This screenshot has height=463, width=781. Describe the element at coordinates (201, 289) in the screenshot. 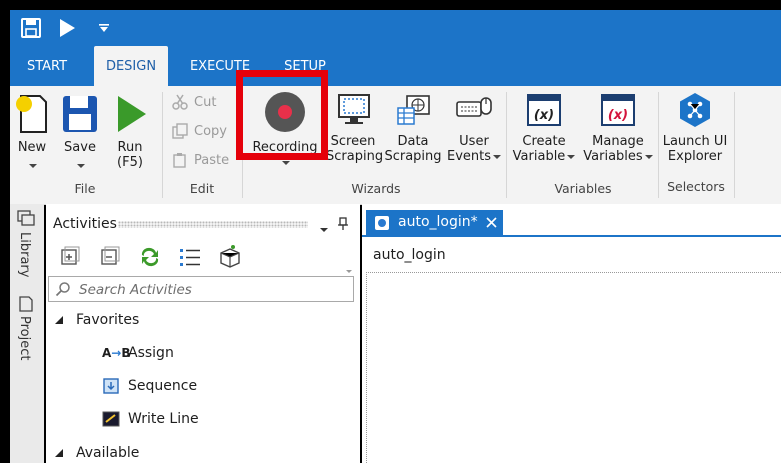

I see `search-activities-box: Search Activities` at that location.